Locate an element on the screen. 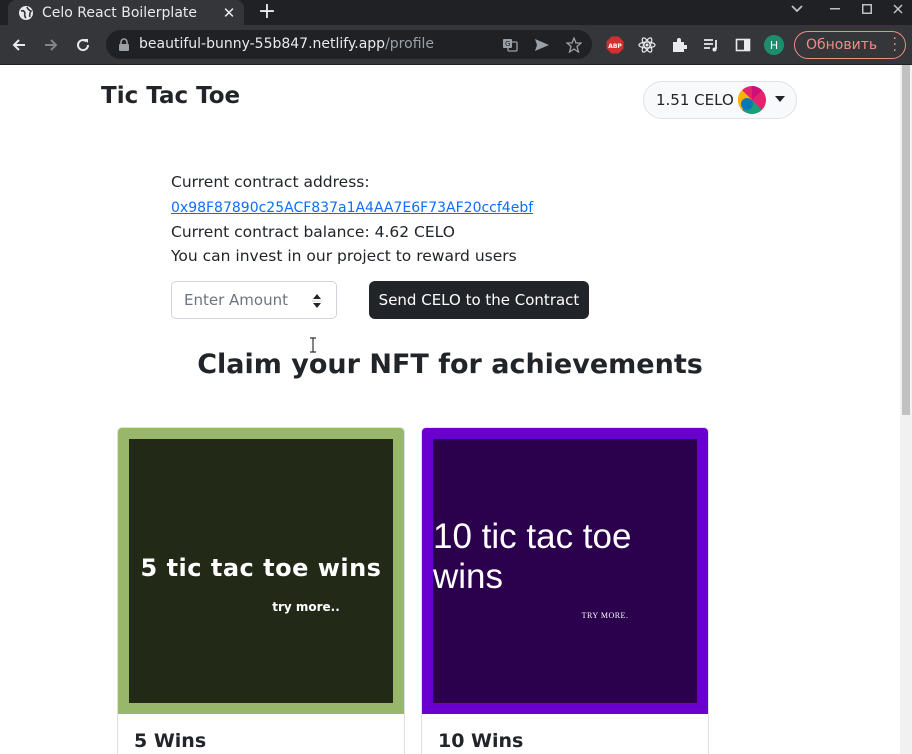 This screenshot has width=912, height=754. reload-icon is located at coordinates (83, 45).